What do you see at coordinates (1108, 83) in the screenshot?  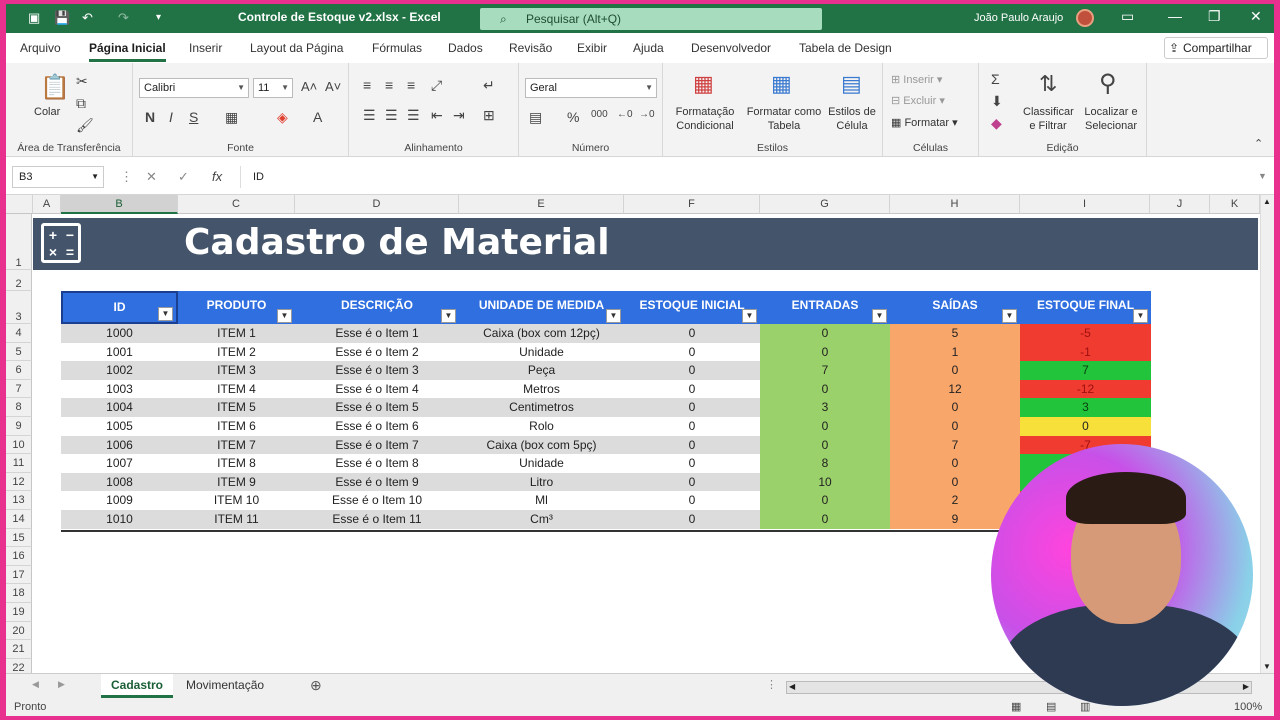 I see `find-select-icon: ⚲` at bounding box center [1108, 83].